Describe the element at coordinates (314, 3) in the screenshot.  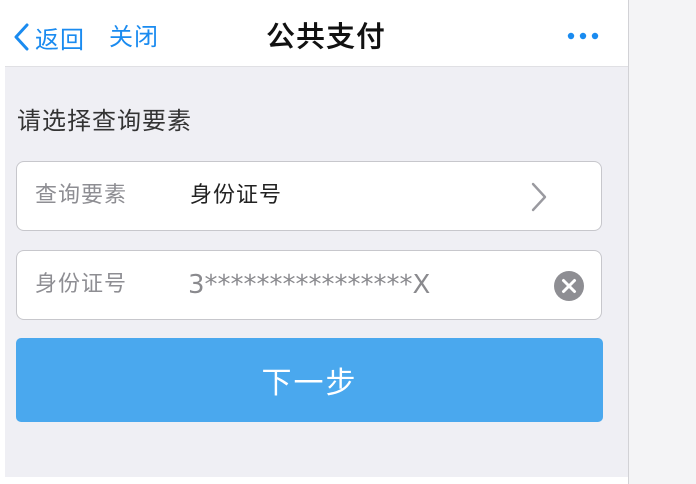
I see `top-margin` at that location.